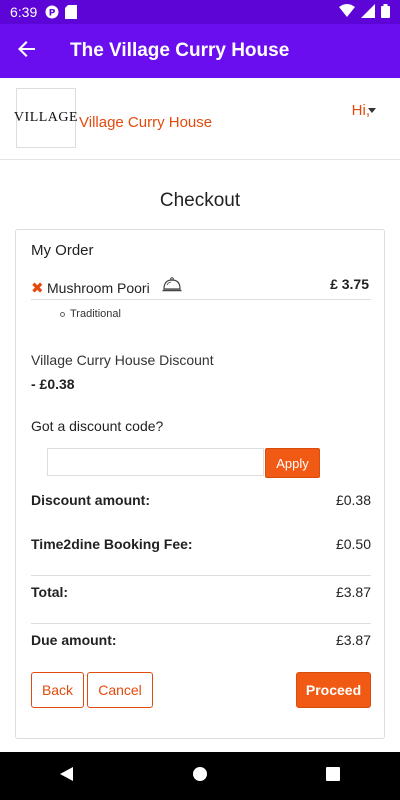 The width and height of the screenshot is (400, 800). I want to click on circle-home-icon, so click(200, 776).